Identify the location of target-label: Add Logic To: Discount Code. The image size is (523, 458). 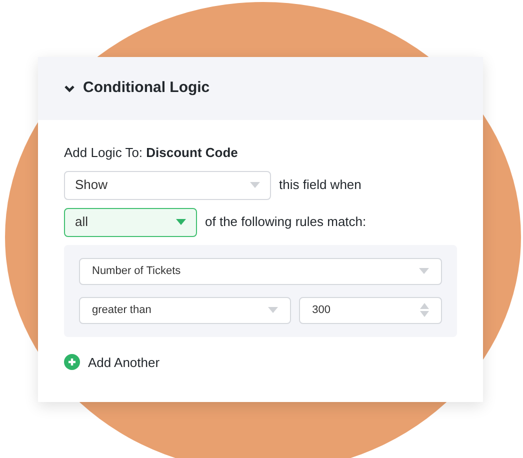
(151, 153).